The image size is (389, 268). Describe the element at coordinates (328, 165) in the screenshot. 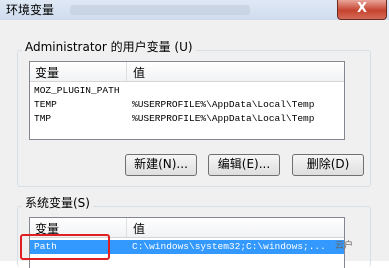

I see `delete-user-variable-button: 删除(D)` at that location.